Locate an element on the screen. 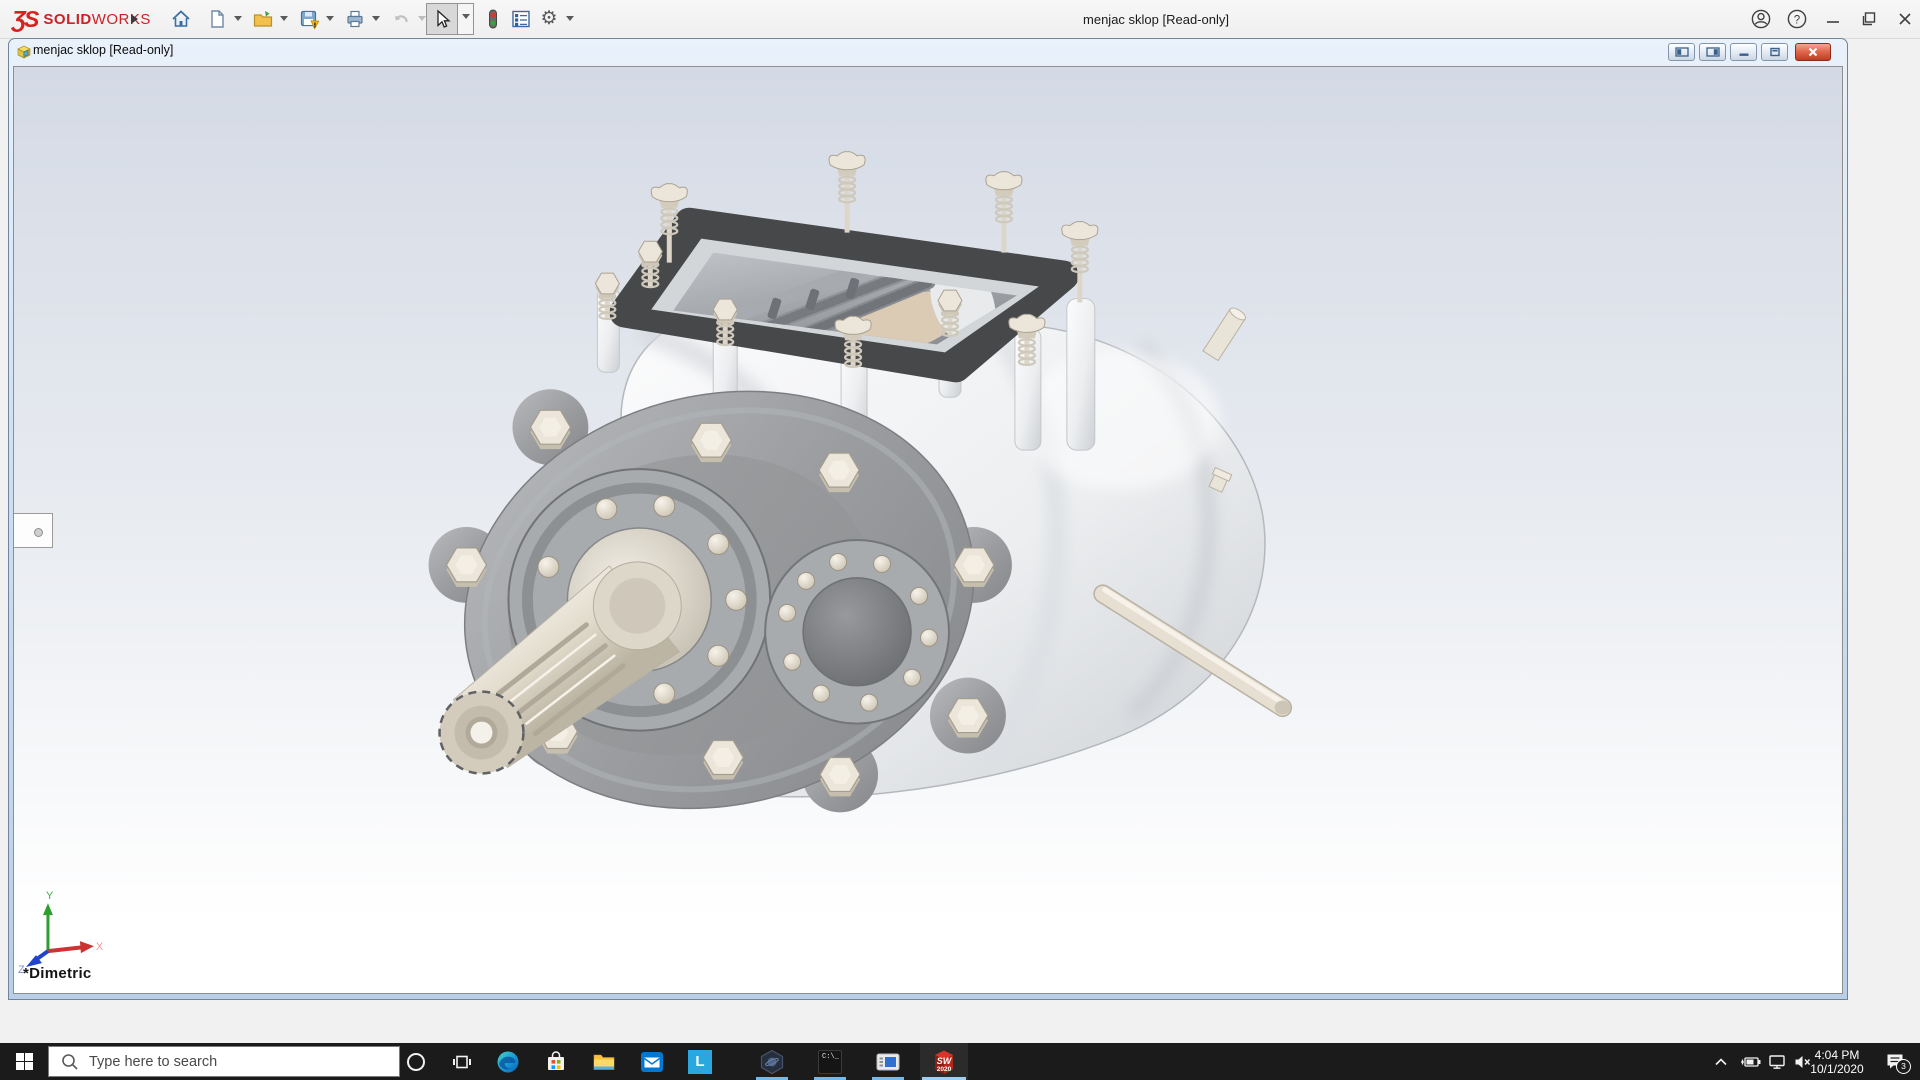  taskbar-item-solidworks: SW 2020 is located at coordinates (944, 1061).